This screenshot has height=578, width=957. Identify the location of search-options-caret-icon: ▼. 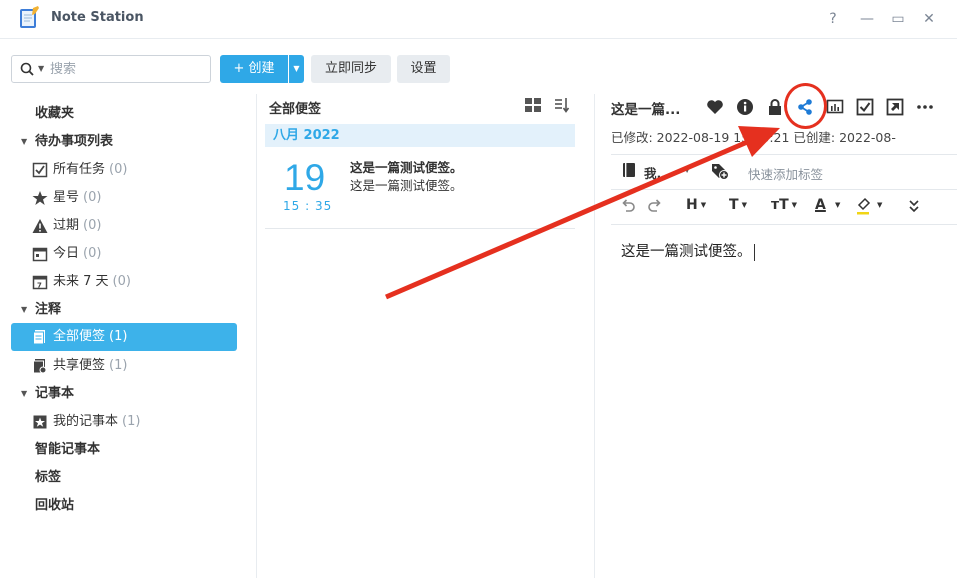
(41, 68).